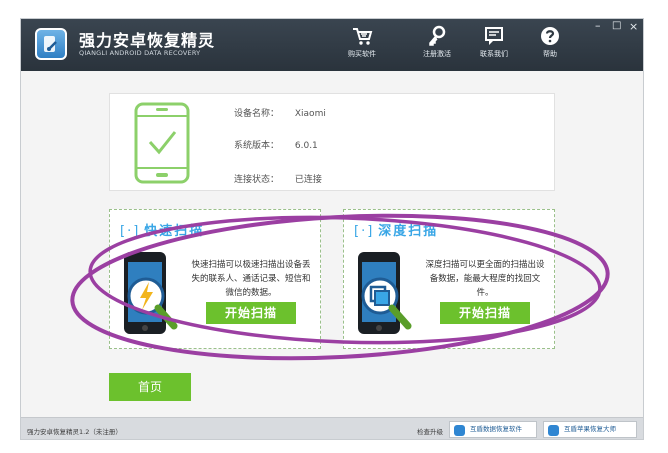 The image size is (668, 453). I want to click on deep-scan-phone-icon, so click(385, 293).